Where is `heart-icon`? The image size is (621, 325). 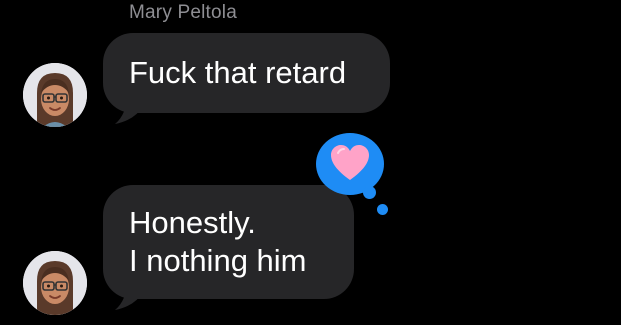
heart-icon is located at coordinates (350, 162).